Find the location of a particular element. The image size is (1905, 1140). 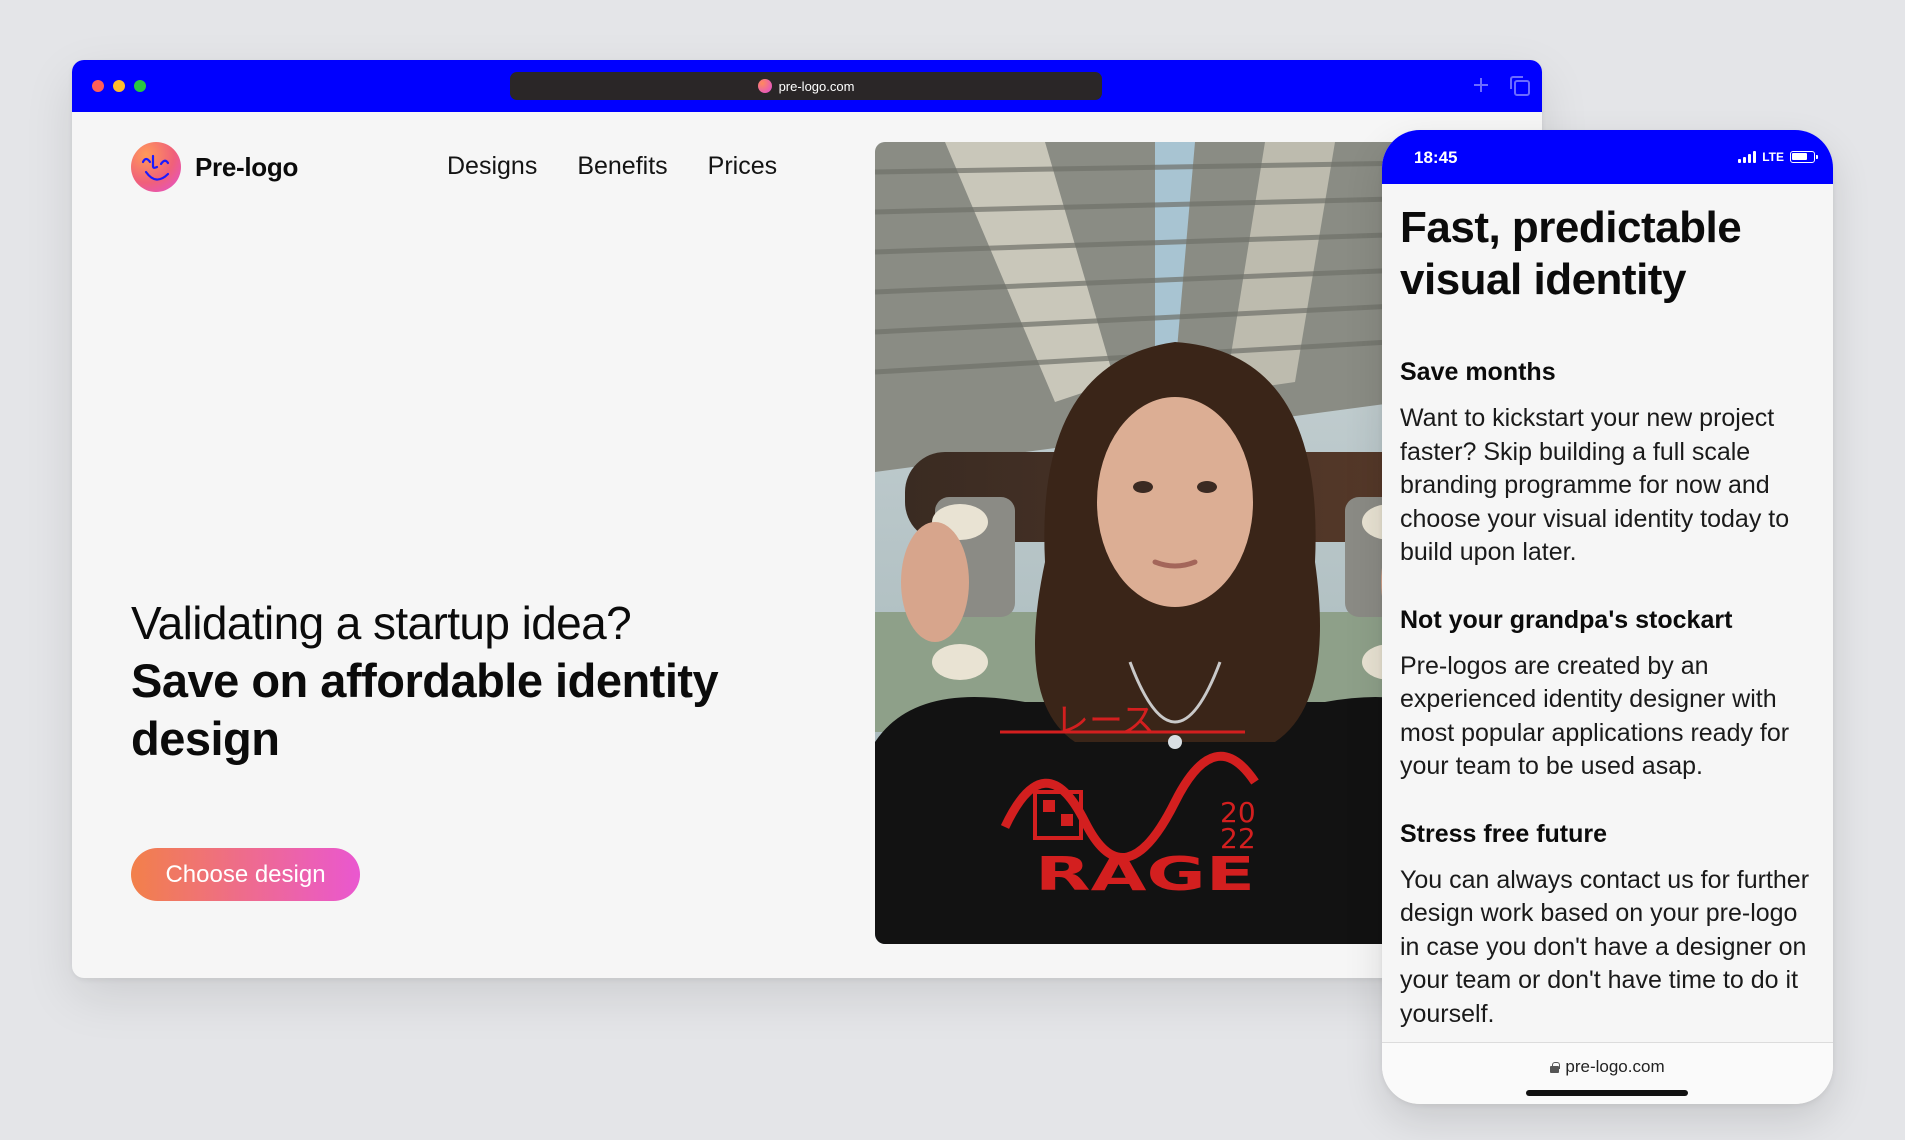

favicon-icon is located at coordinates (764, 86).